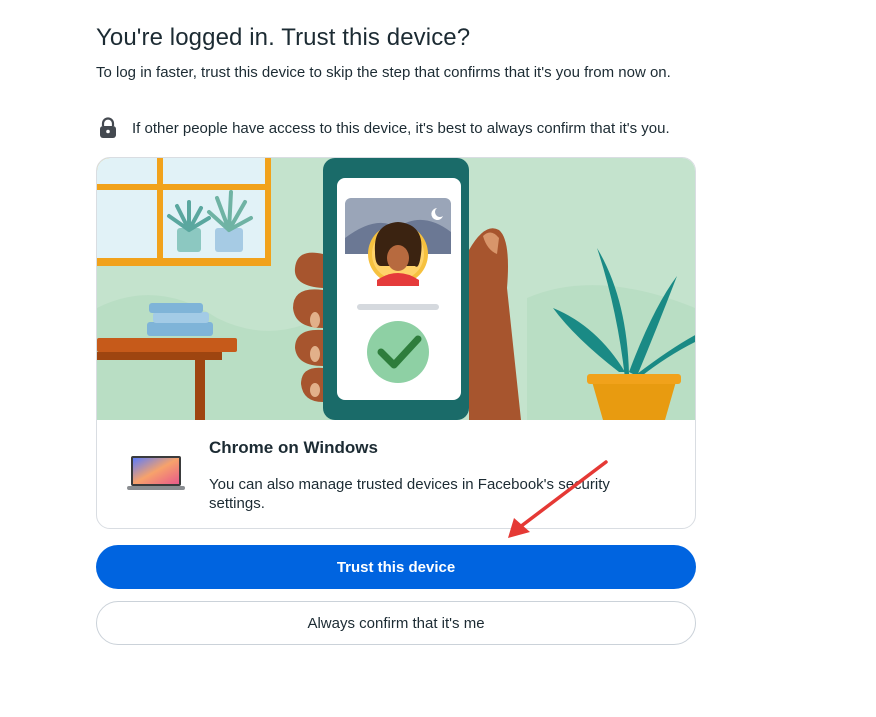 The height and width of the screenshot is (717, 876). Describe the element at coordinates (108, 127) in the screenshot. I see `lock-icon` at that location.